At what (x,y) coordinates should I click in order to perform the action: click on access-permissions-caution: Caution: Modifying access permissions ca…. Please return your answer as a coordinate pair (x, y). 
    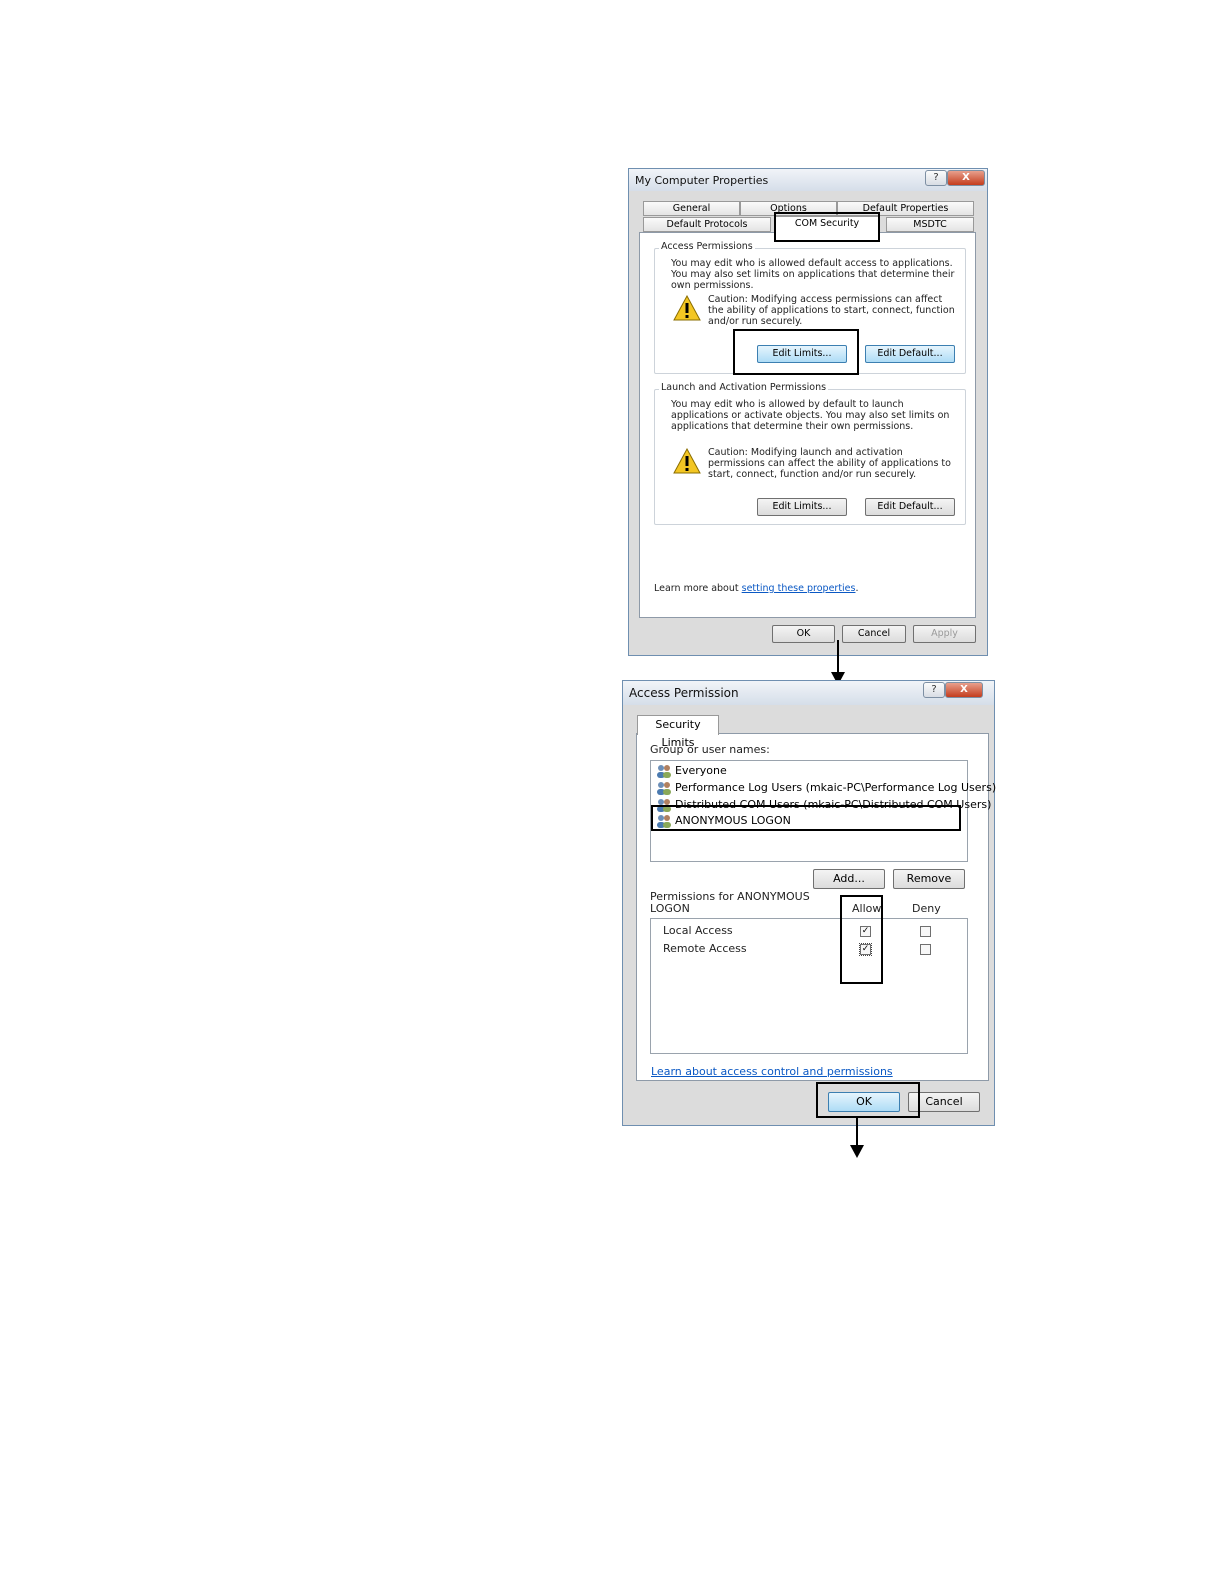
    Looking at the image, I should click on (831, 310).